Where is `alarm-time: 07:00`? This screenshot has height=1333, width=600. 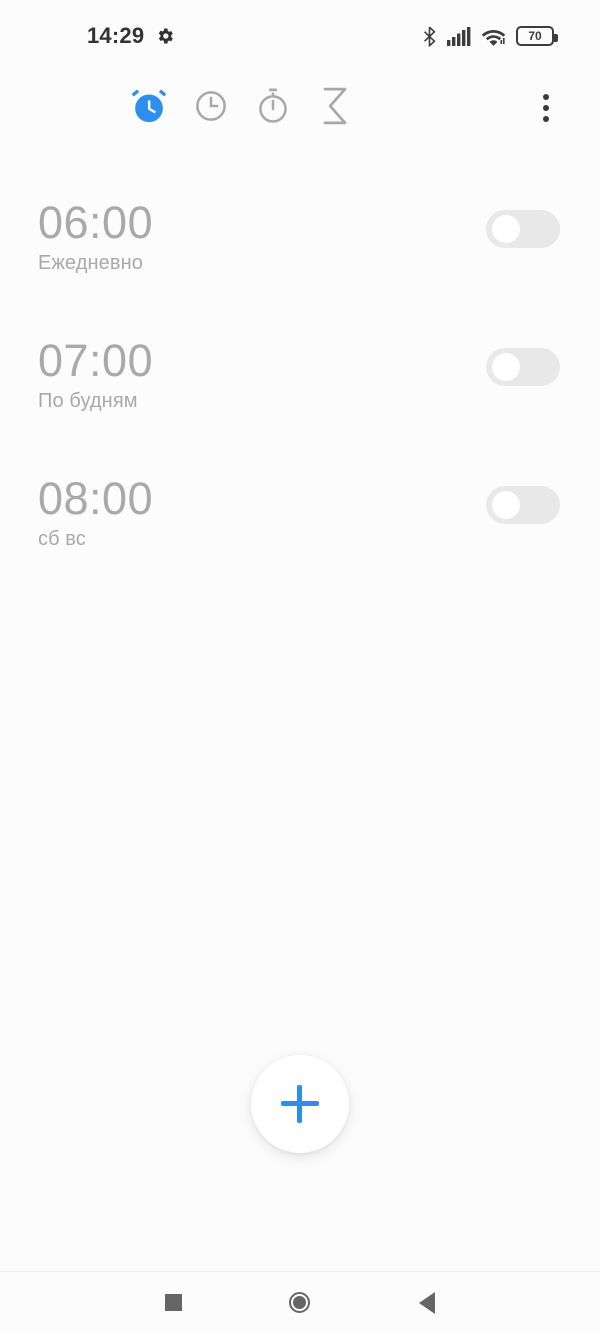 alarm-time: 07:00 is located at coordinates (96, 360).